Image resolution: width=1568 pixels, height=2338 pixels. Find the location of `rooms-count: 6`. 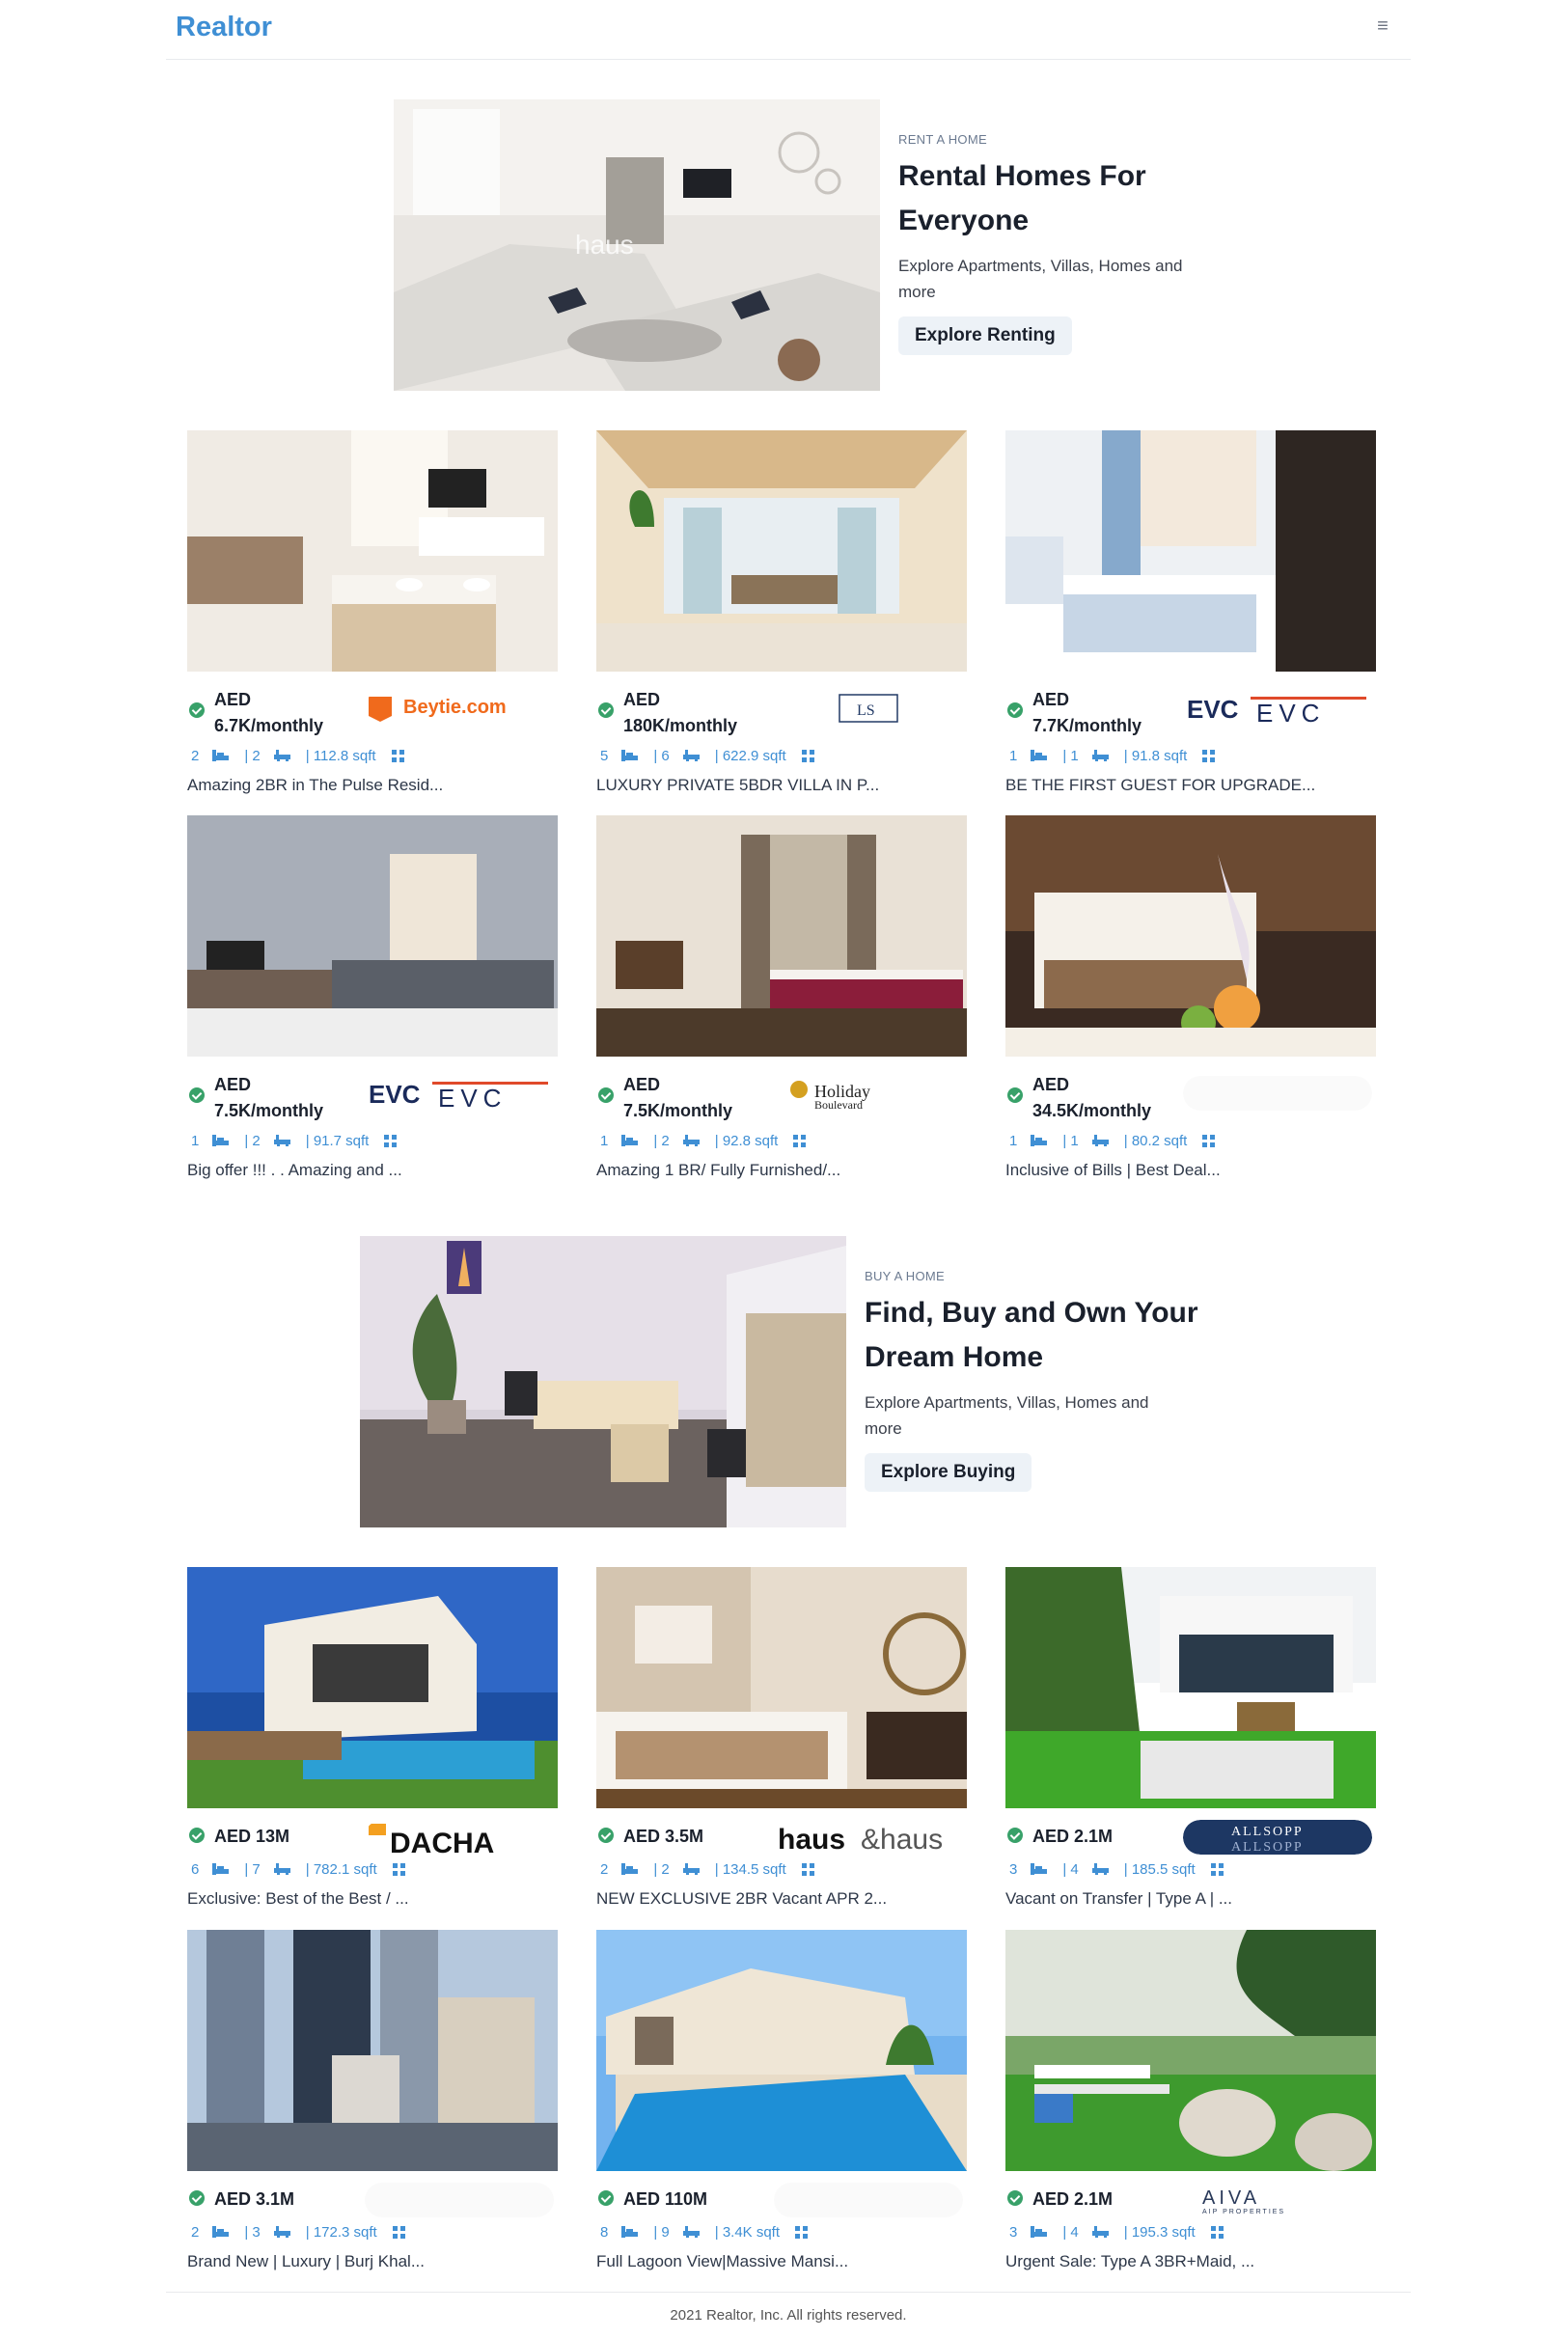

rooms-count: 6 is located at coordinates (195, 1869).